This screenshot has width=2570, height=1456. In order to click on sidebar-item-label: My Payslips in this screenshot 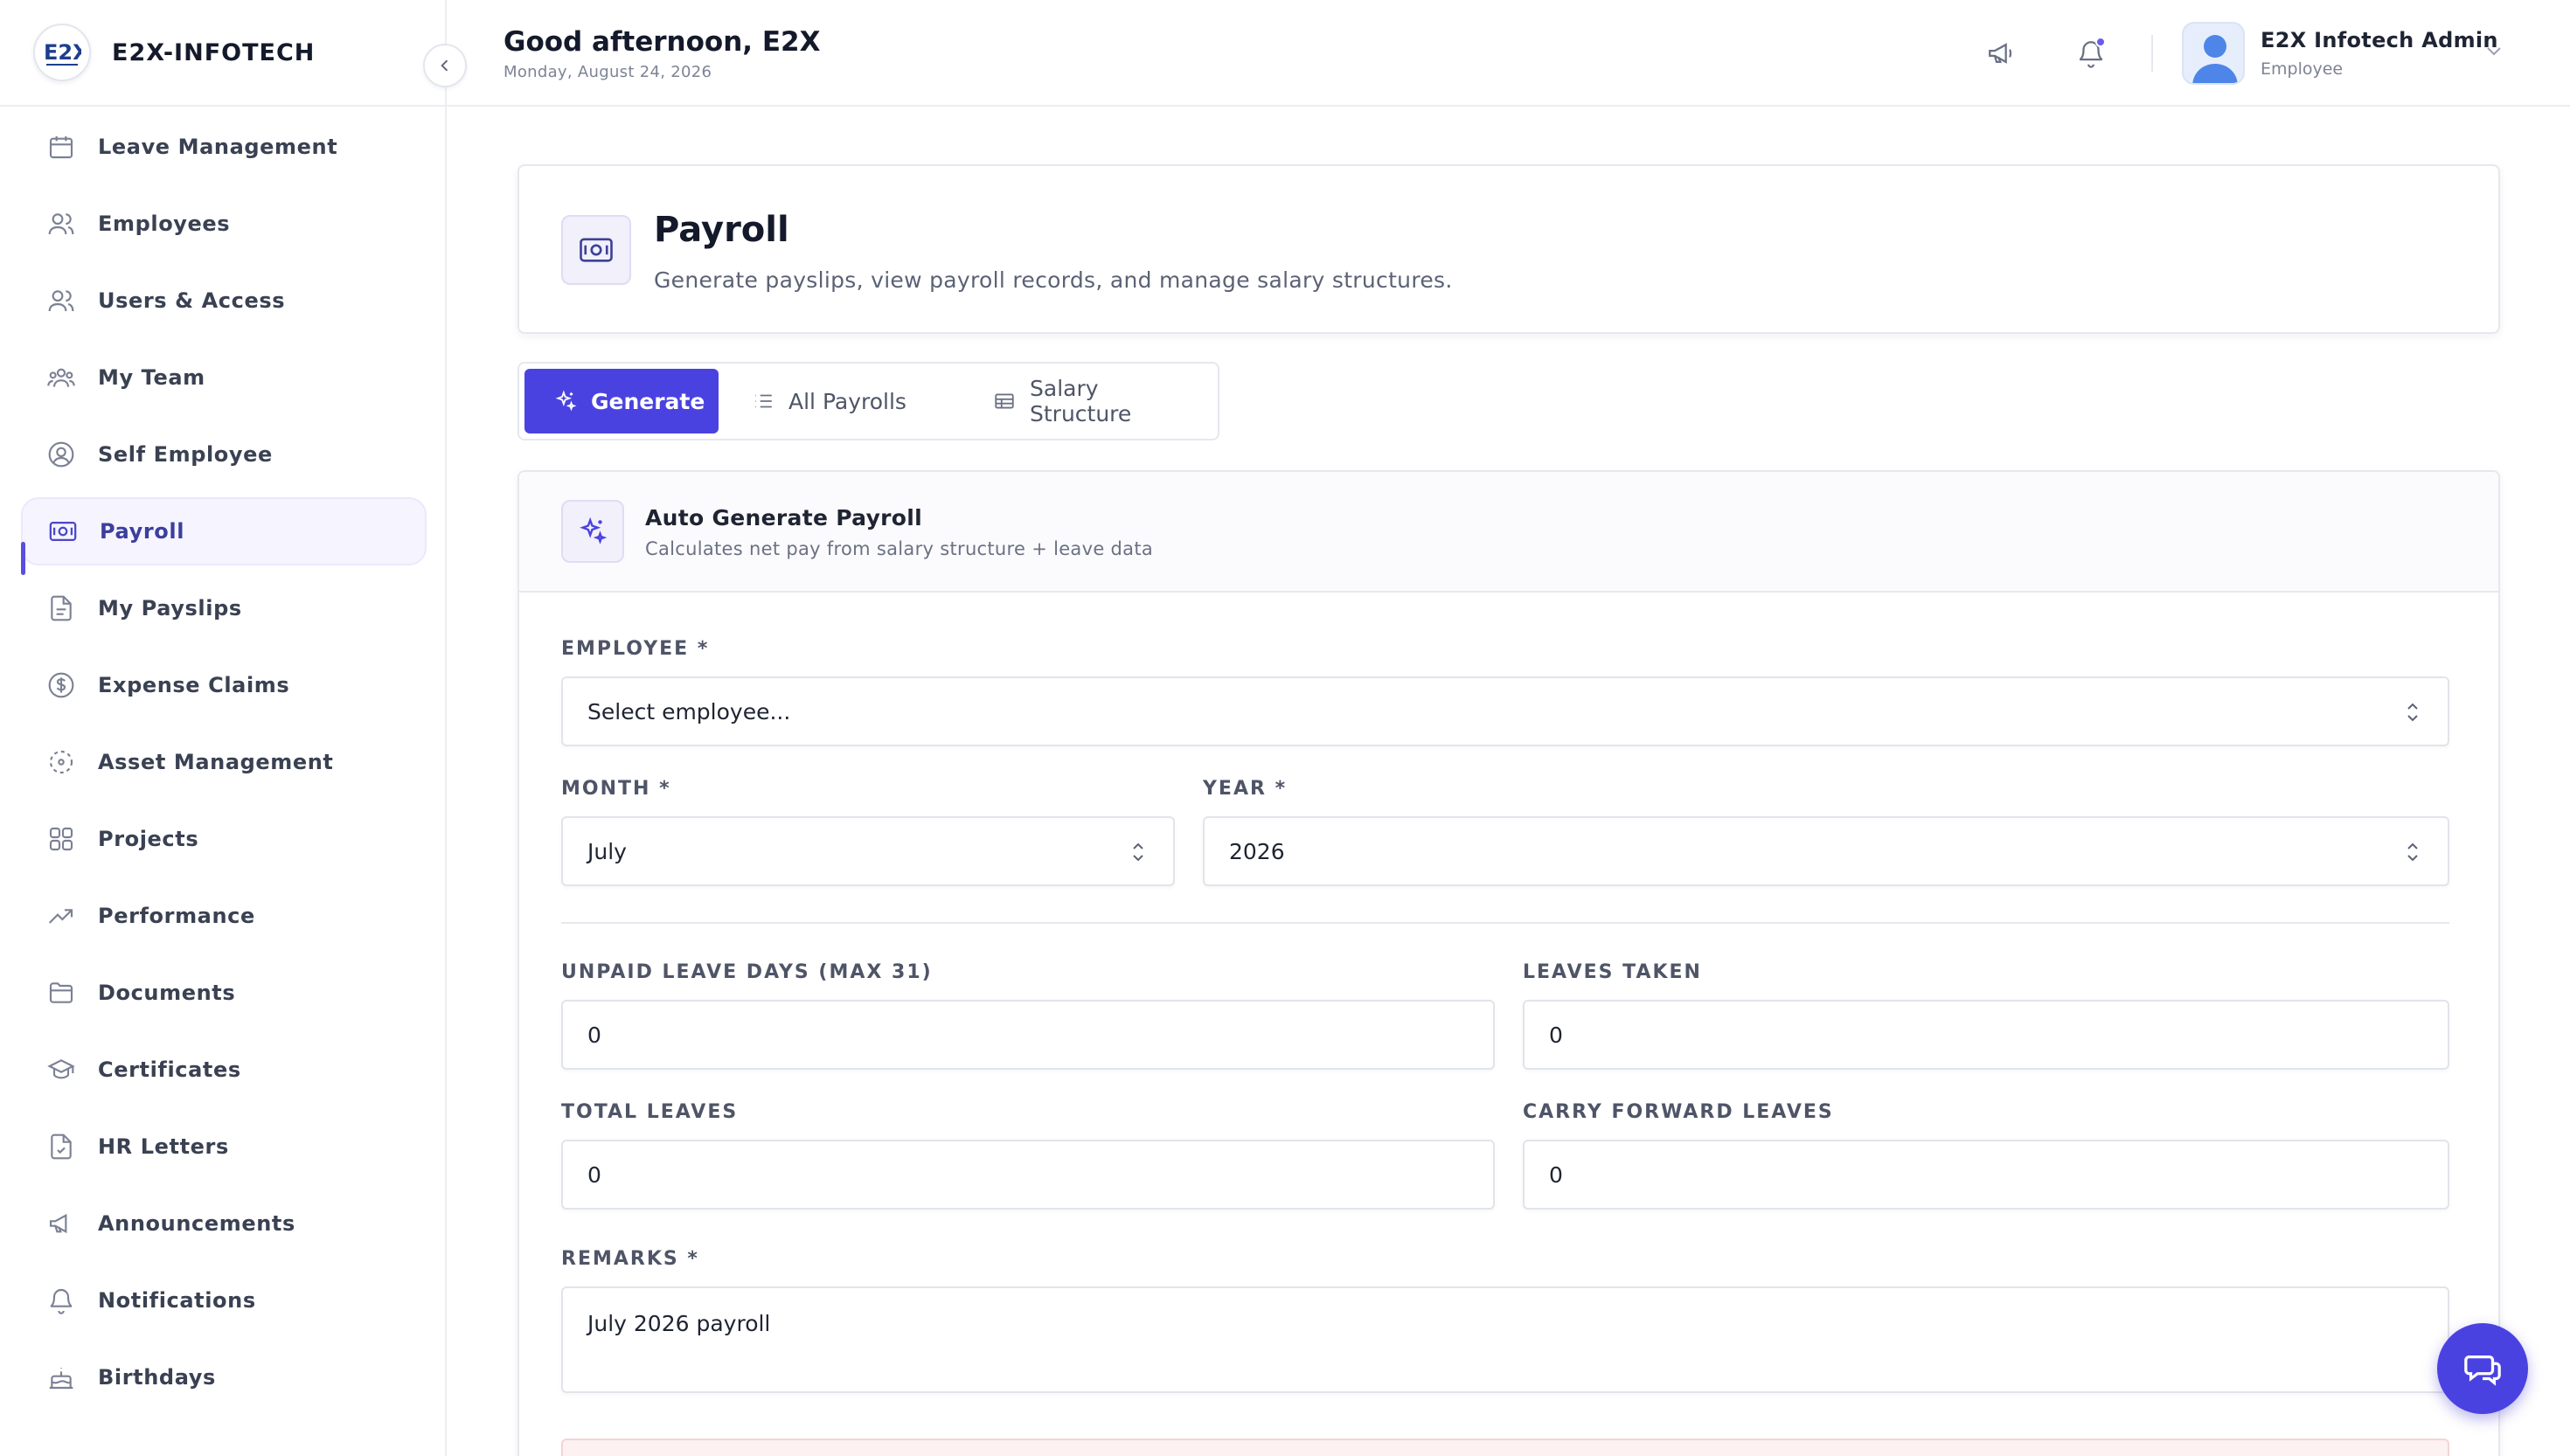, I will do `click(170, 608)`.